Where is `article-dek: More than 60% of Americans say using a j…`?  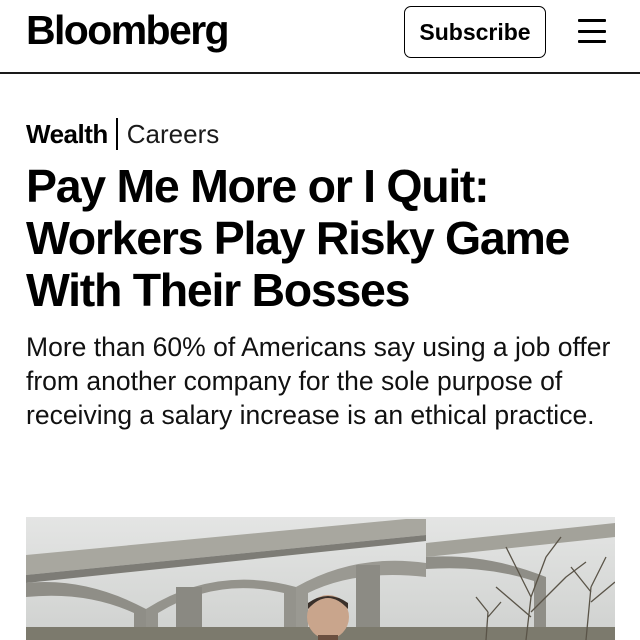
article-dek: More than 60% of Americans say using a j… is located at coordinates (318, 381).